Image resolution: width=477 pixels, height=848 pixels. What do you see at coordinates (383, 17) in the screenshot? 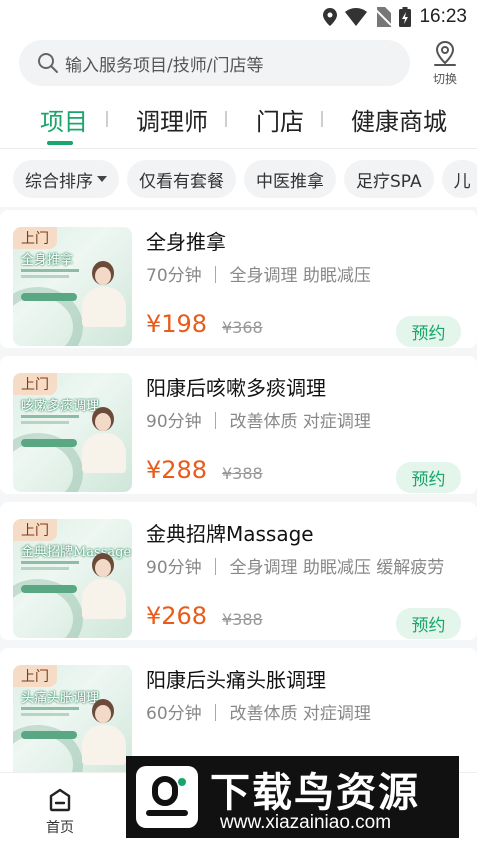
I see `no-sim-icon` at bounding box center [383, 17].